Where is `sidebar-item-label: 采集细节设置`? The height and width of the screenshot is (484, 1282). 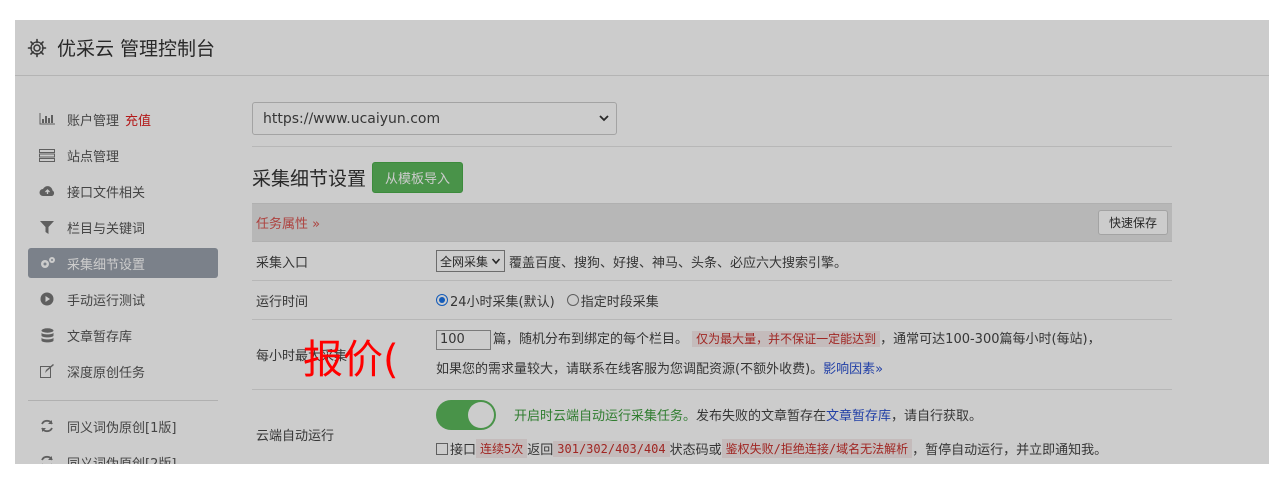
sidebar-item-label: 采集细节设置 is located at coordinates (106, 265).